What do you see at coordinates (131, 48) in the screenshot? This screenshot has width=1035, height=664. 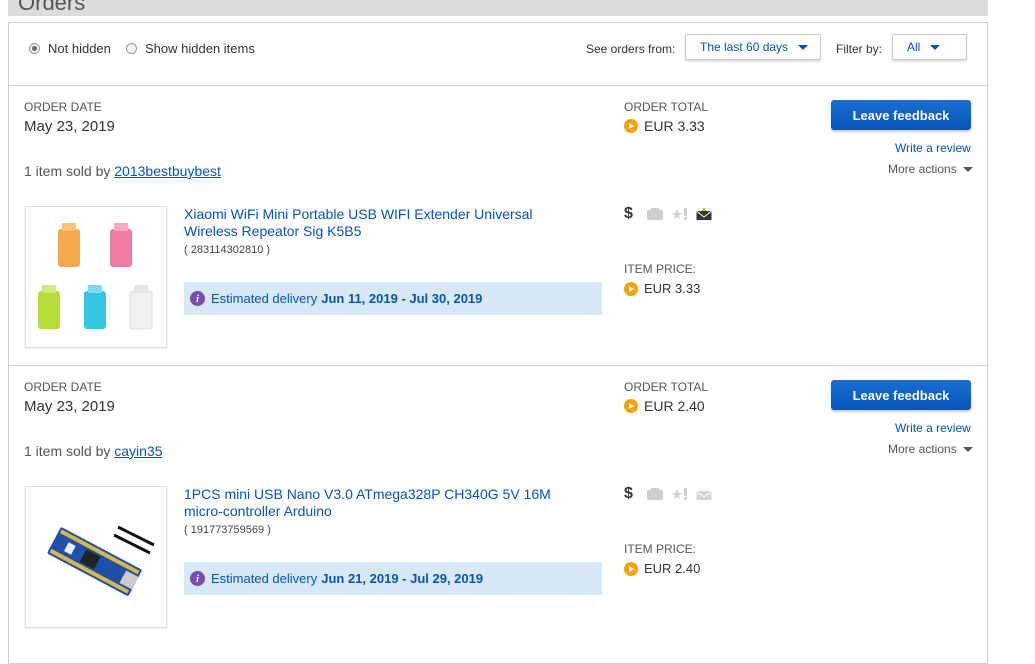 I see `radio-dot` at bounding box center [131, 48].